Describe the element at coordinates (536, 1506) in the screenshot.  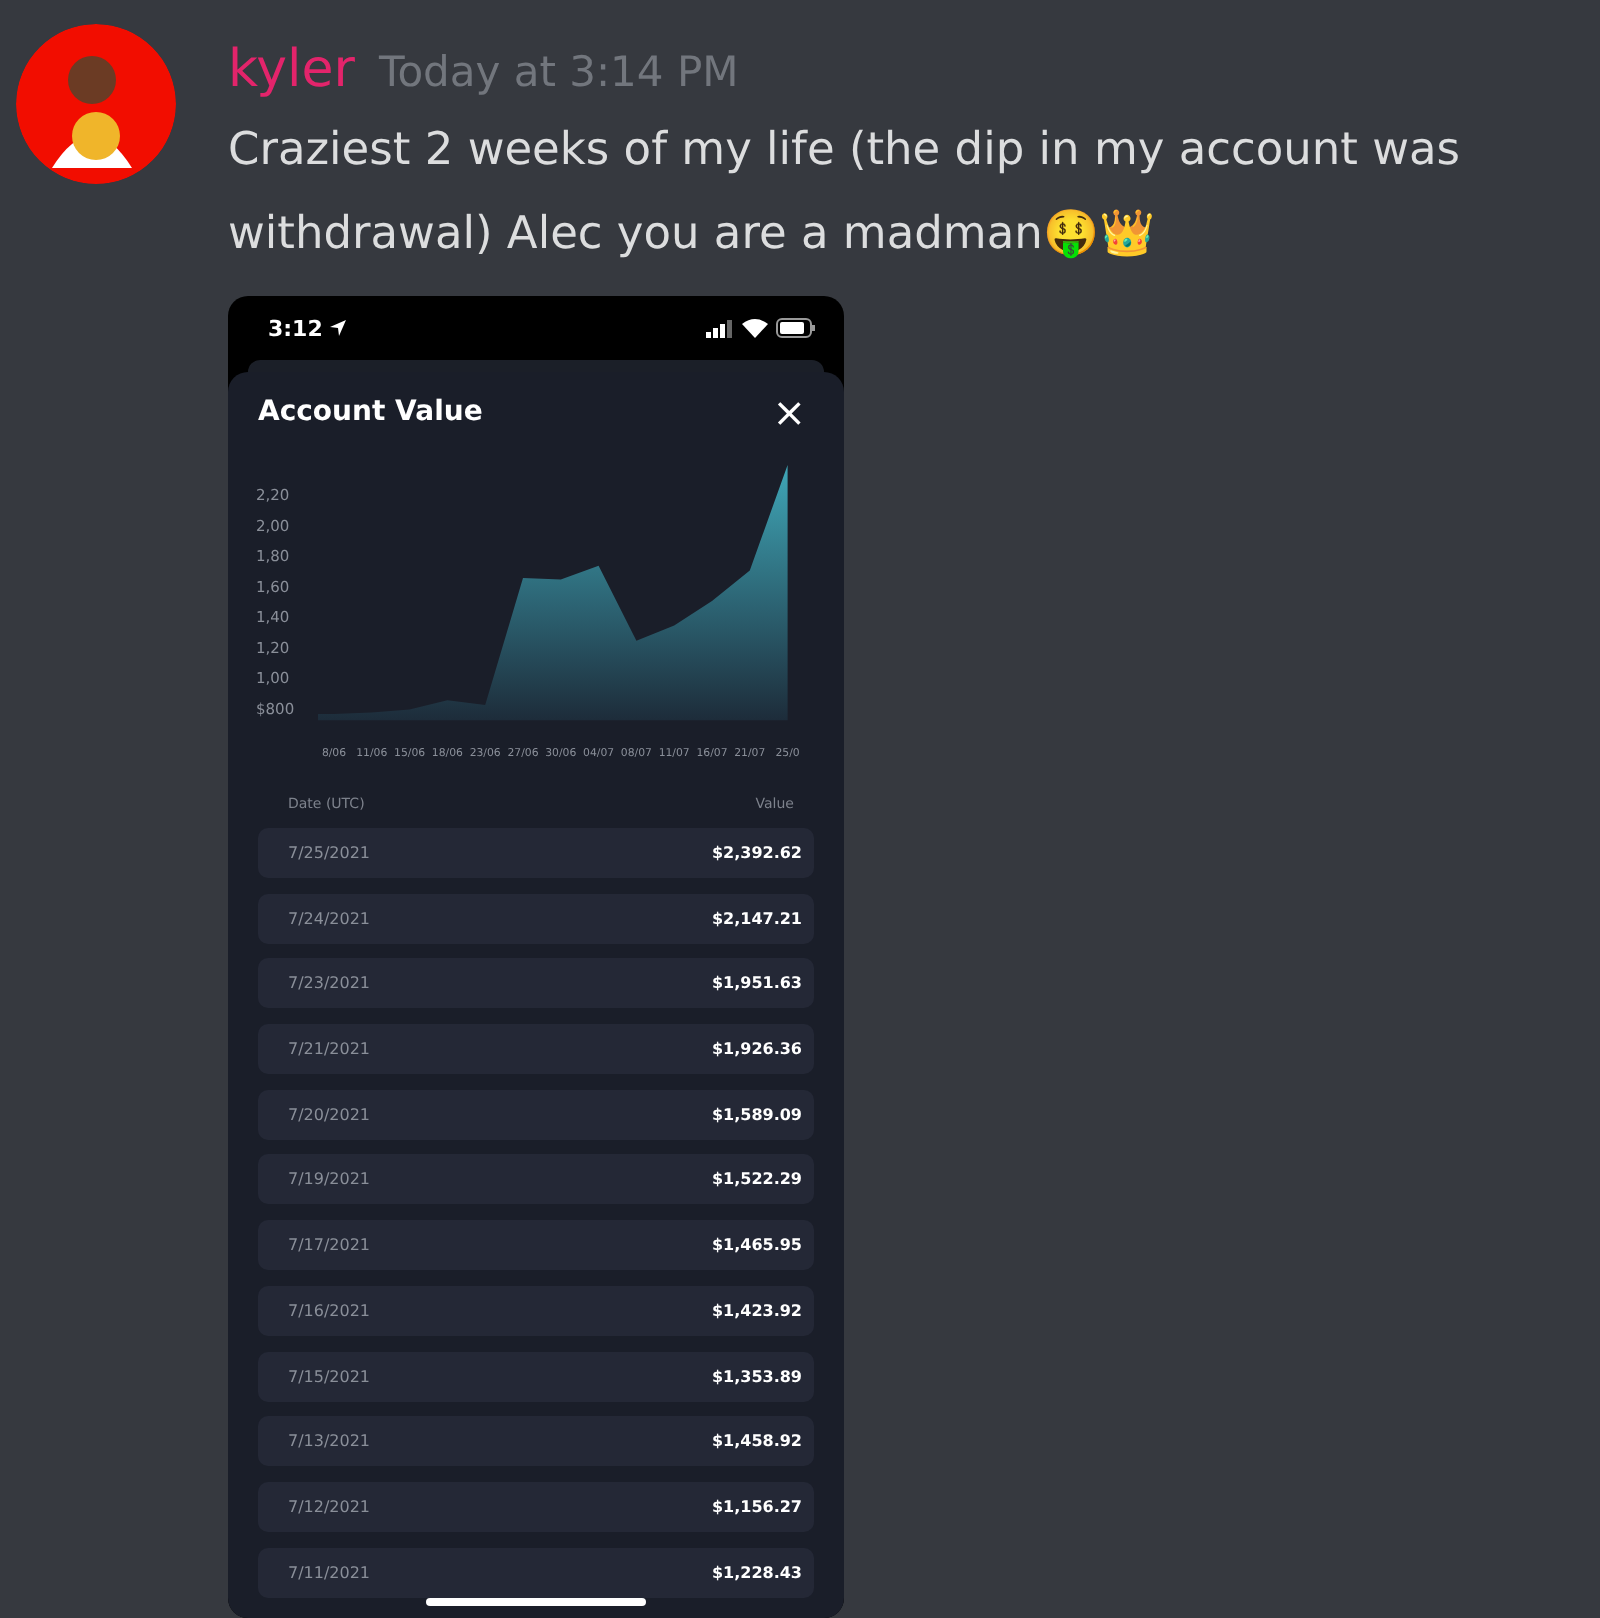
I see `value-row: 7/12/2021 $1,156.27` at that location.